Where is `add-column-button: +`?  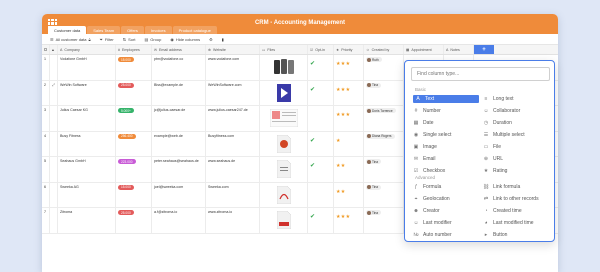
add-column-button: + is located at coordinates (484, 49).